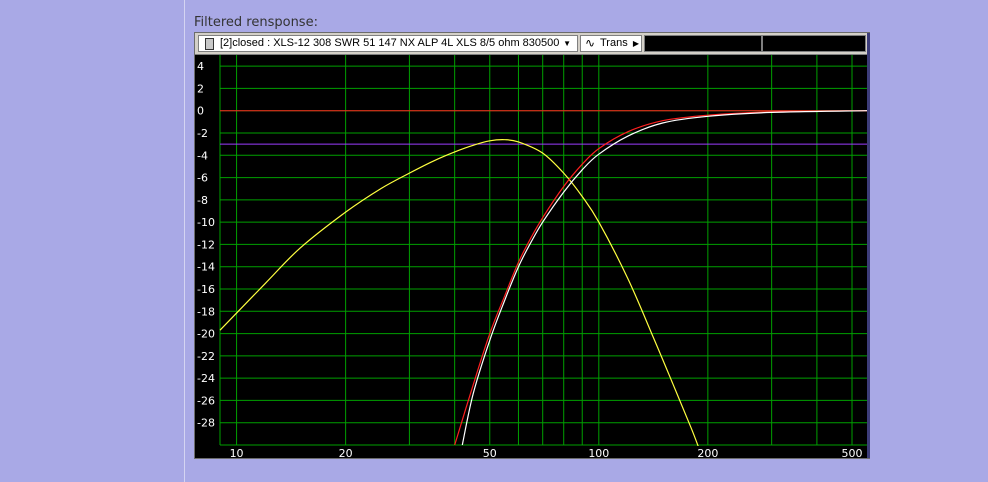 The image size is (988, 482). Describe the element at coordinates (868, 245) in the screenshot. I see `window-right-border` at that location.